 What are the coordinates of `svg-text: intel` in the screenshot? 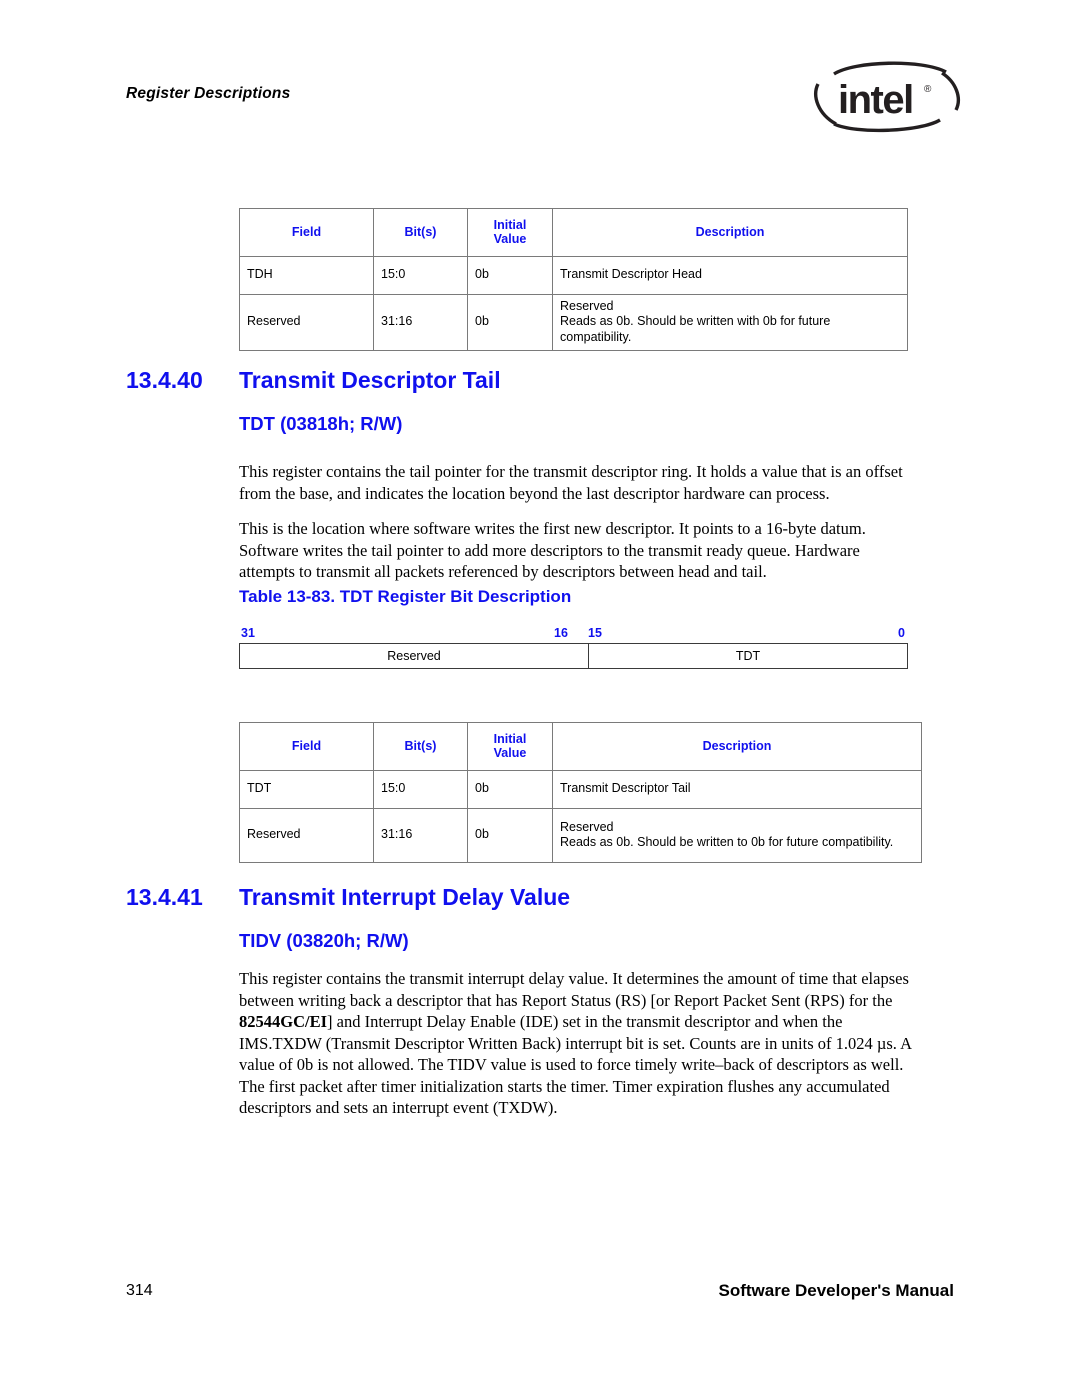 It's located at (875, 100).